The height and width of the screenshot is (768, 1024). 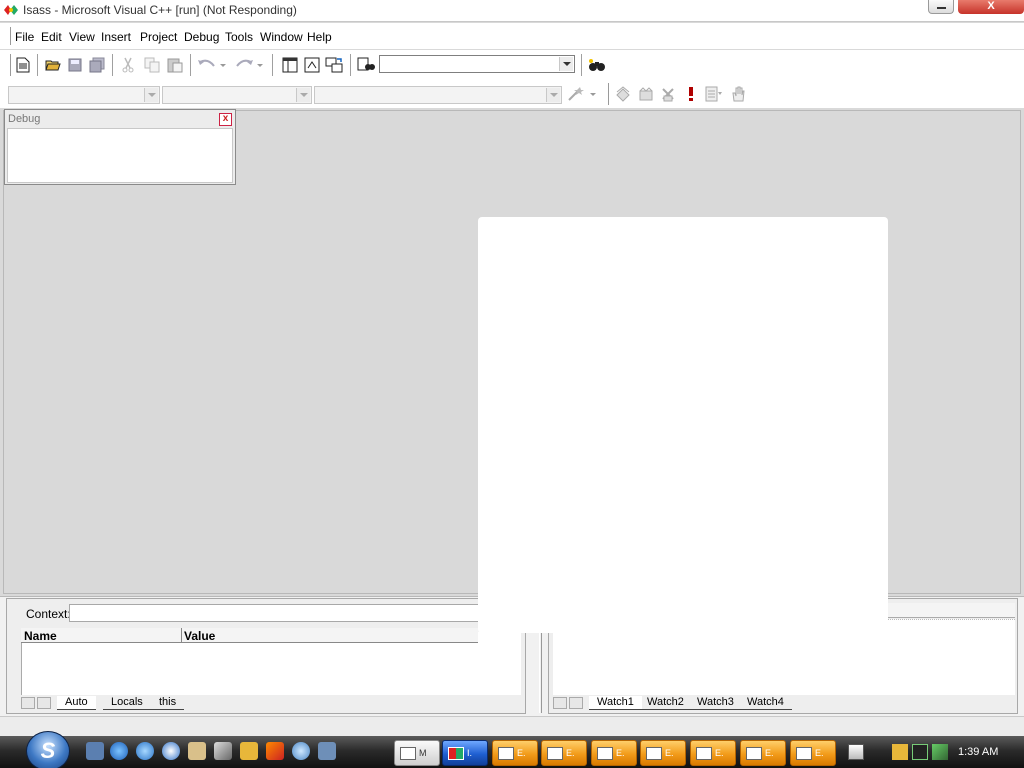 What do you see at coordinates (51, 37) in the screenshot?
I see `menu-edit: Edit` at bounding box center [51, 37].